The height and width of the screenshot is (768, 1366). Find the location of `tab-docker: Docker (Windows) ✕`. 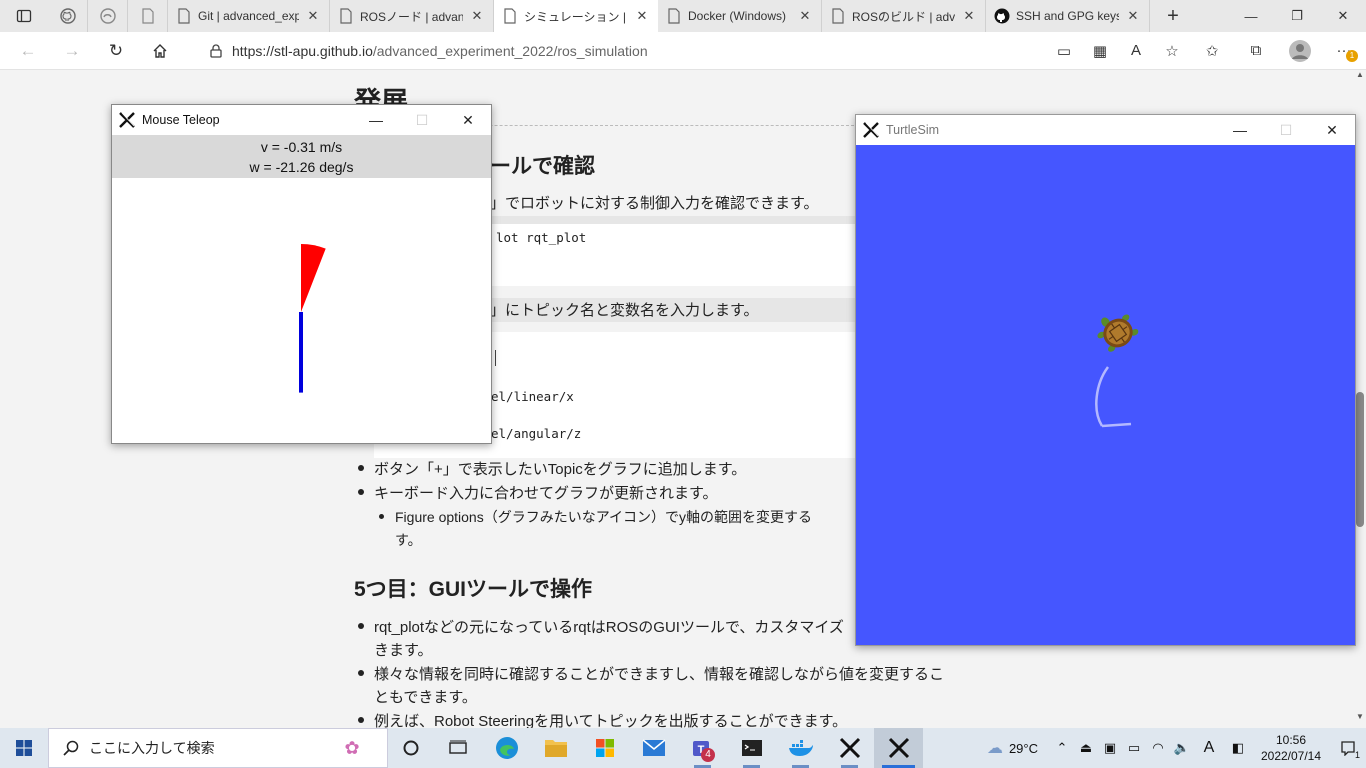

tab-docker: Docker (Windows) ✕ is located at coordinates (740, 16).